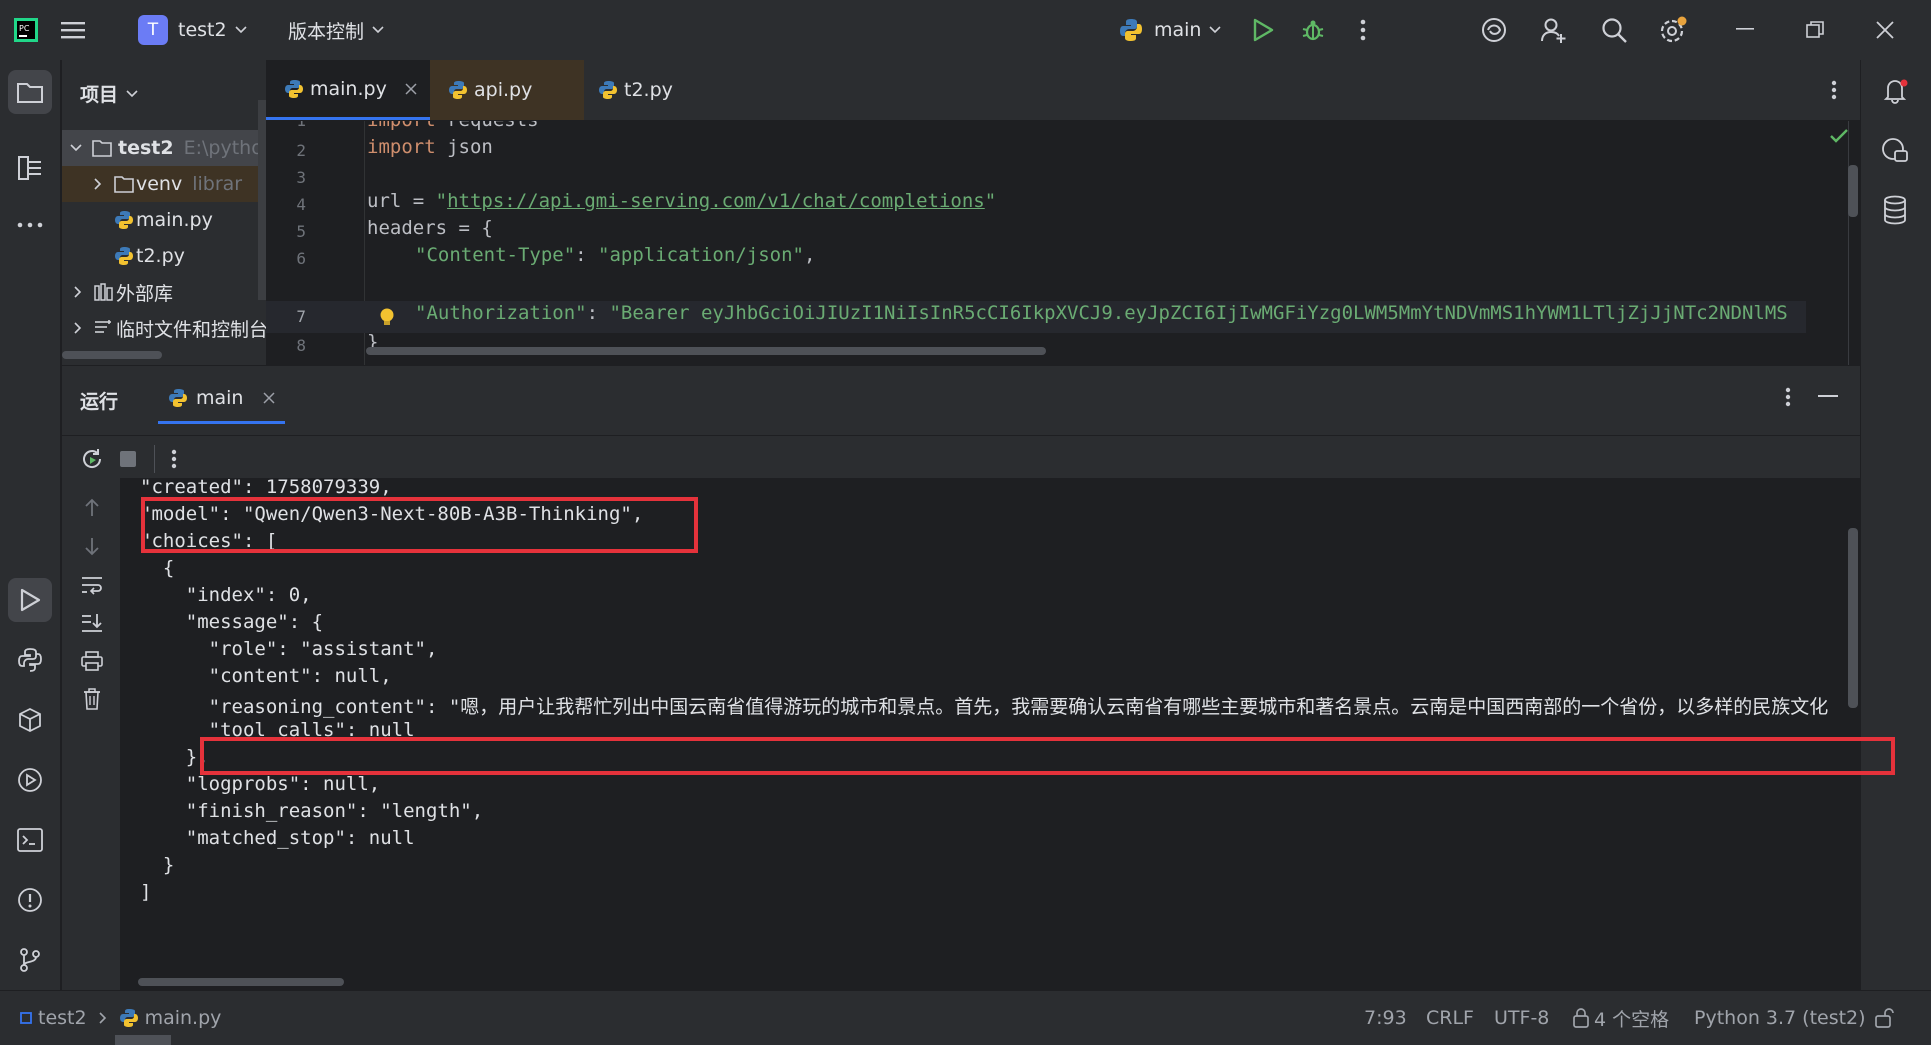 Image resolution: width=1931 pixels, height=1045 pixels. Describe the element at coordinates (30, 92) in the screenshot. I see `project-folder-icon` at that location.